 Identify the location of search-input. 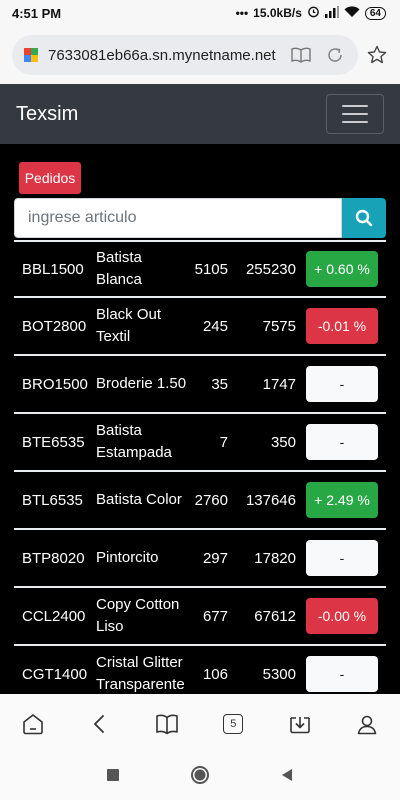
(178, 218).